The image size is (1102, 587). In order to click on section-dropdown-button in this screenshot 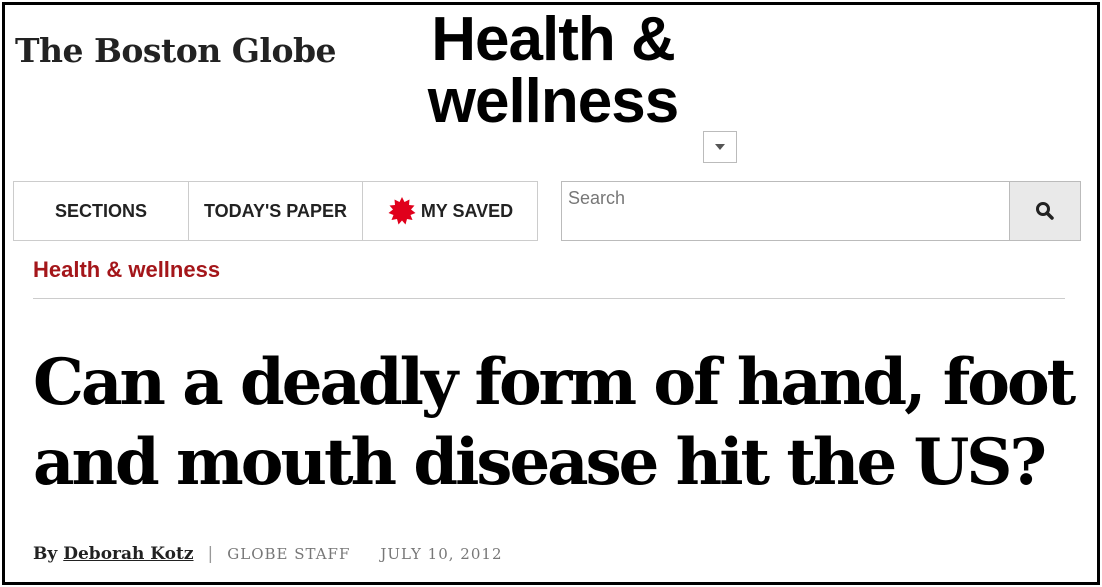, I will do `click(720, 147)`.